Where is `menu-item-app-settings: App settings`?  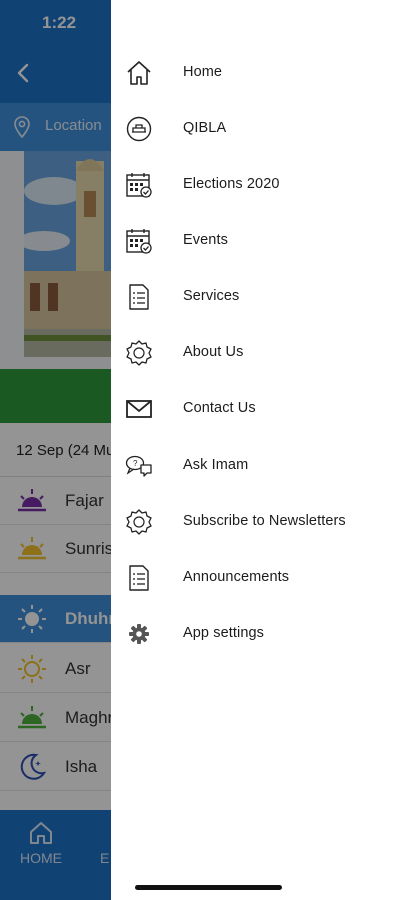
menu-item-app-settings: App settings is located at coordinates (263, 634).